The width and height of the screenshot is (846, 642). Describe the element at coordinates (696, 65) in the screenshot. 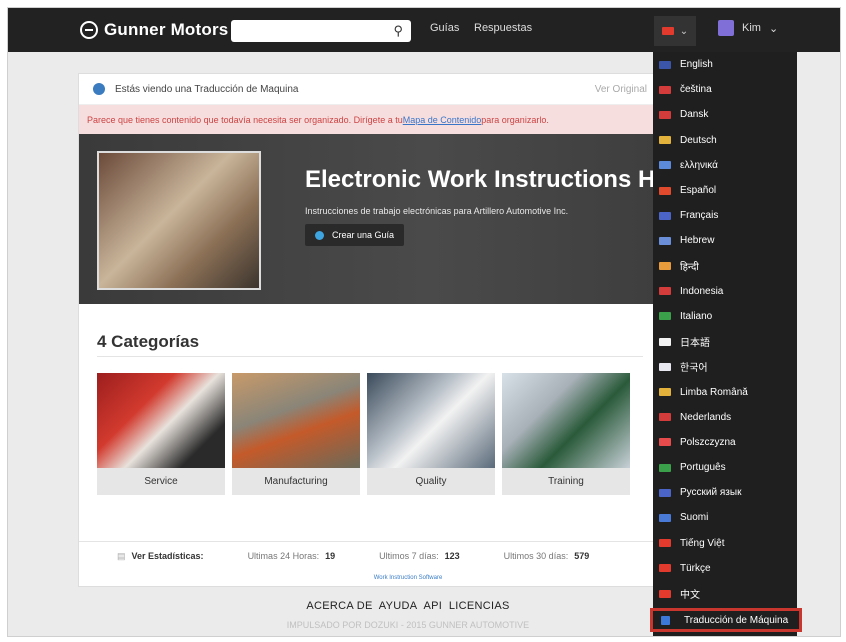

I see `language-label: English` at that location.